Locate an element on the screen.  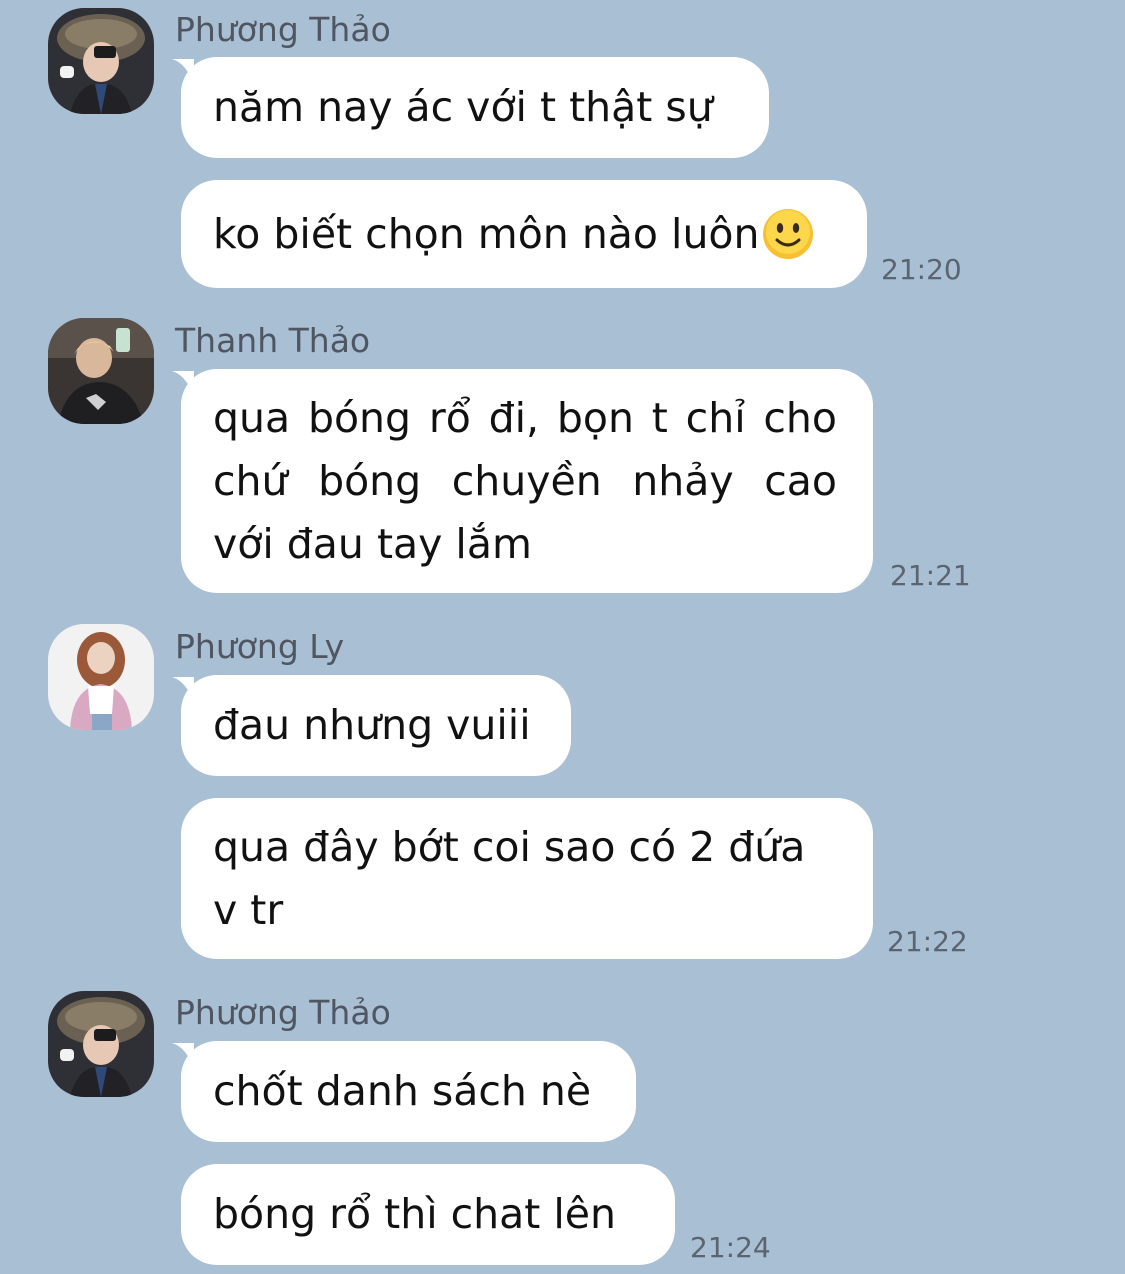
message-bubble: bóng rổ thì chat lên is located at coordinates (428, 1214).